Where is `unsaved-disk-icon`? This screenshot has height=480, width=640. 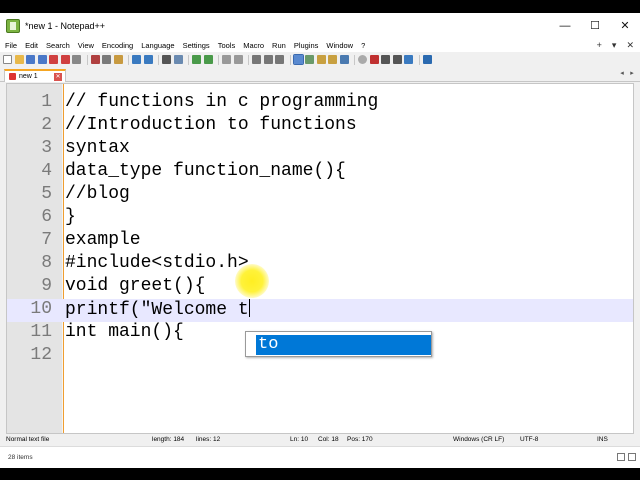
unsaved-disk-icon is located at coordinates (12, 76).